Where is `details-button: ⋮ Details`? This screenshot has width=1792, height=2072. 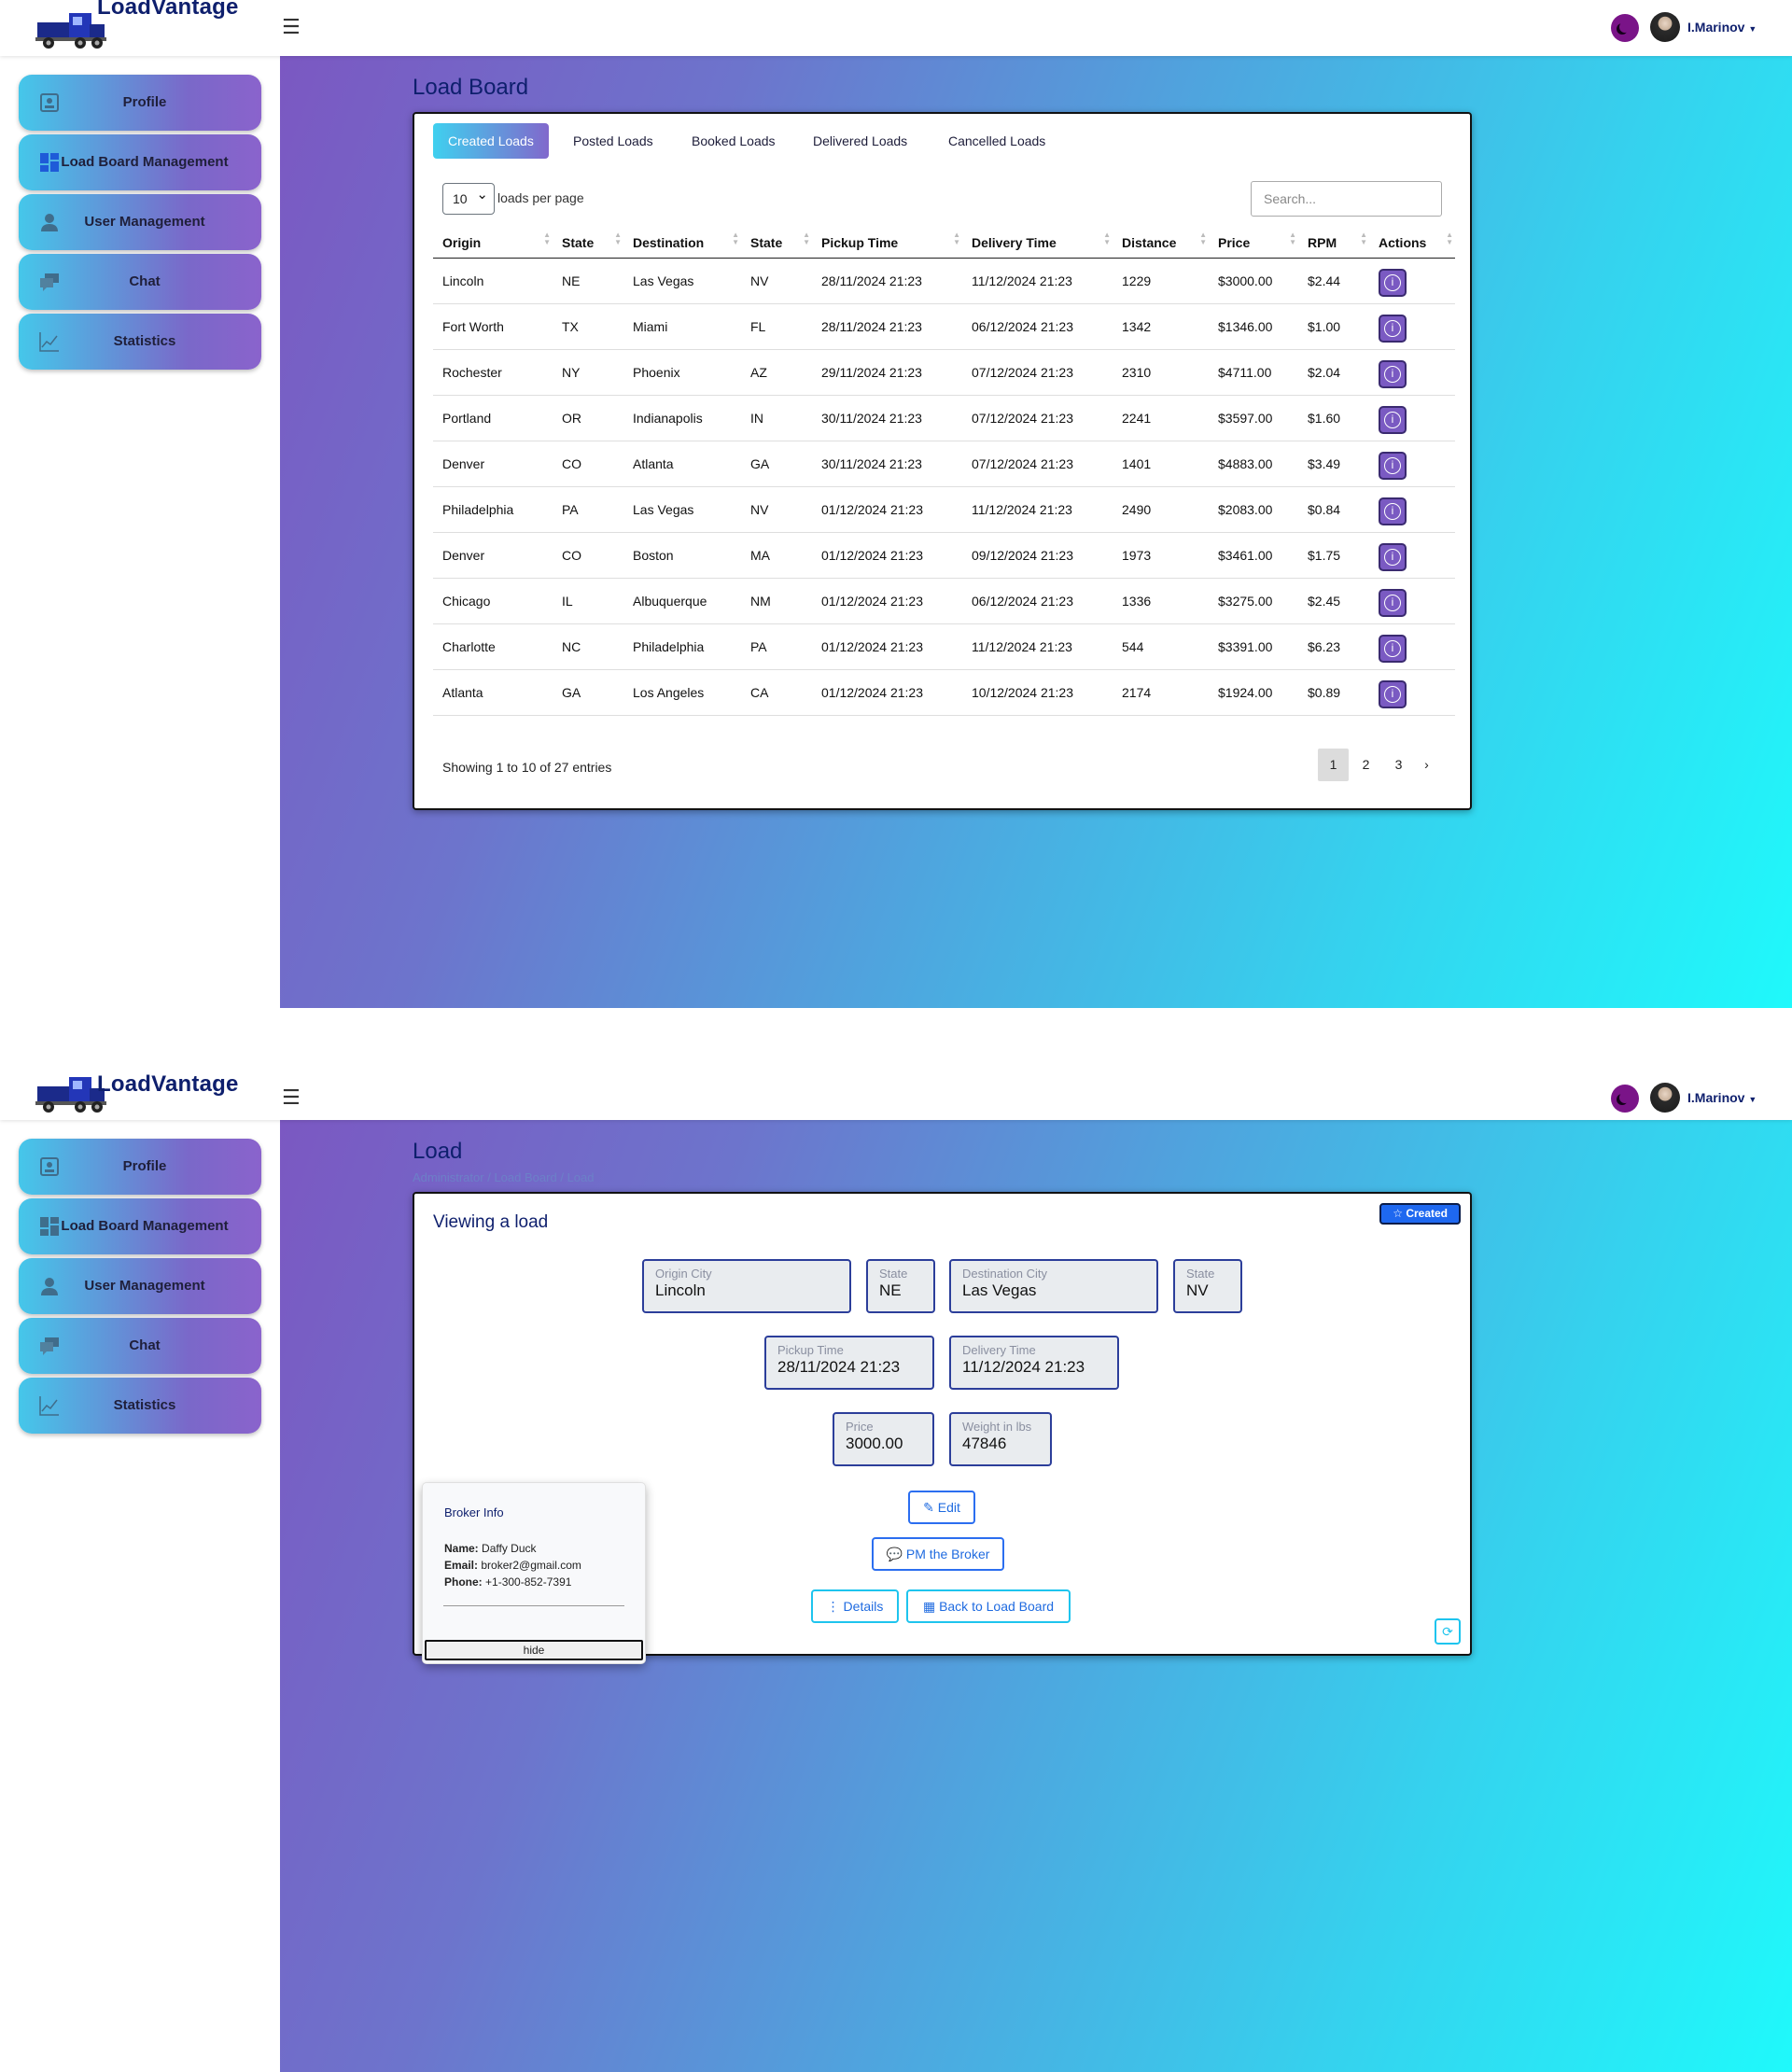
details-button: ⋮ Details is located at coordinates (855, 1606).